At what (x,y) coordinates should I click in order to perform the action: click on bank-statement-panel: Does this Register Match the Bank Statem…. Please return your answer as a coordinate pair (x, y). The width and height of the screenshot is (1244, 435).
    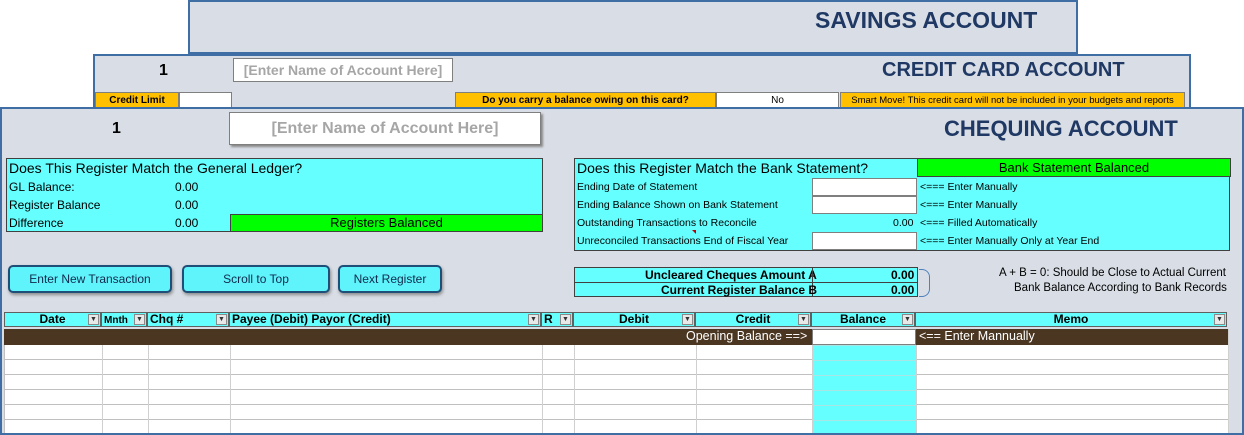
    Looking at the image, I should click on (902, 204).